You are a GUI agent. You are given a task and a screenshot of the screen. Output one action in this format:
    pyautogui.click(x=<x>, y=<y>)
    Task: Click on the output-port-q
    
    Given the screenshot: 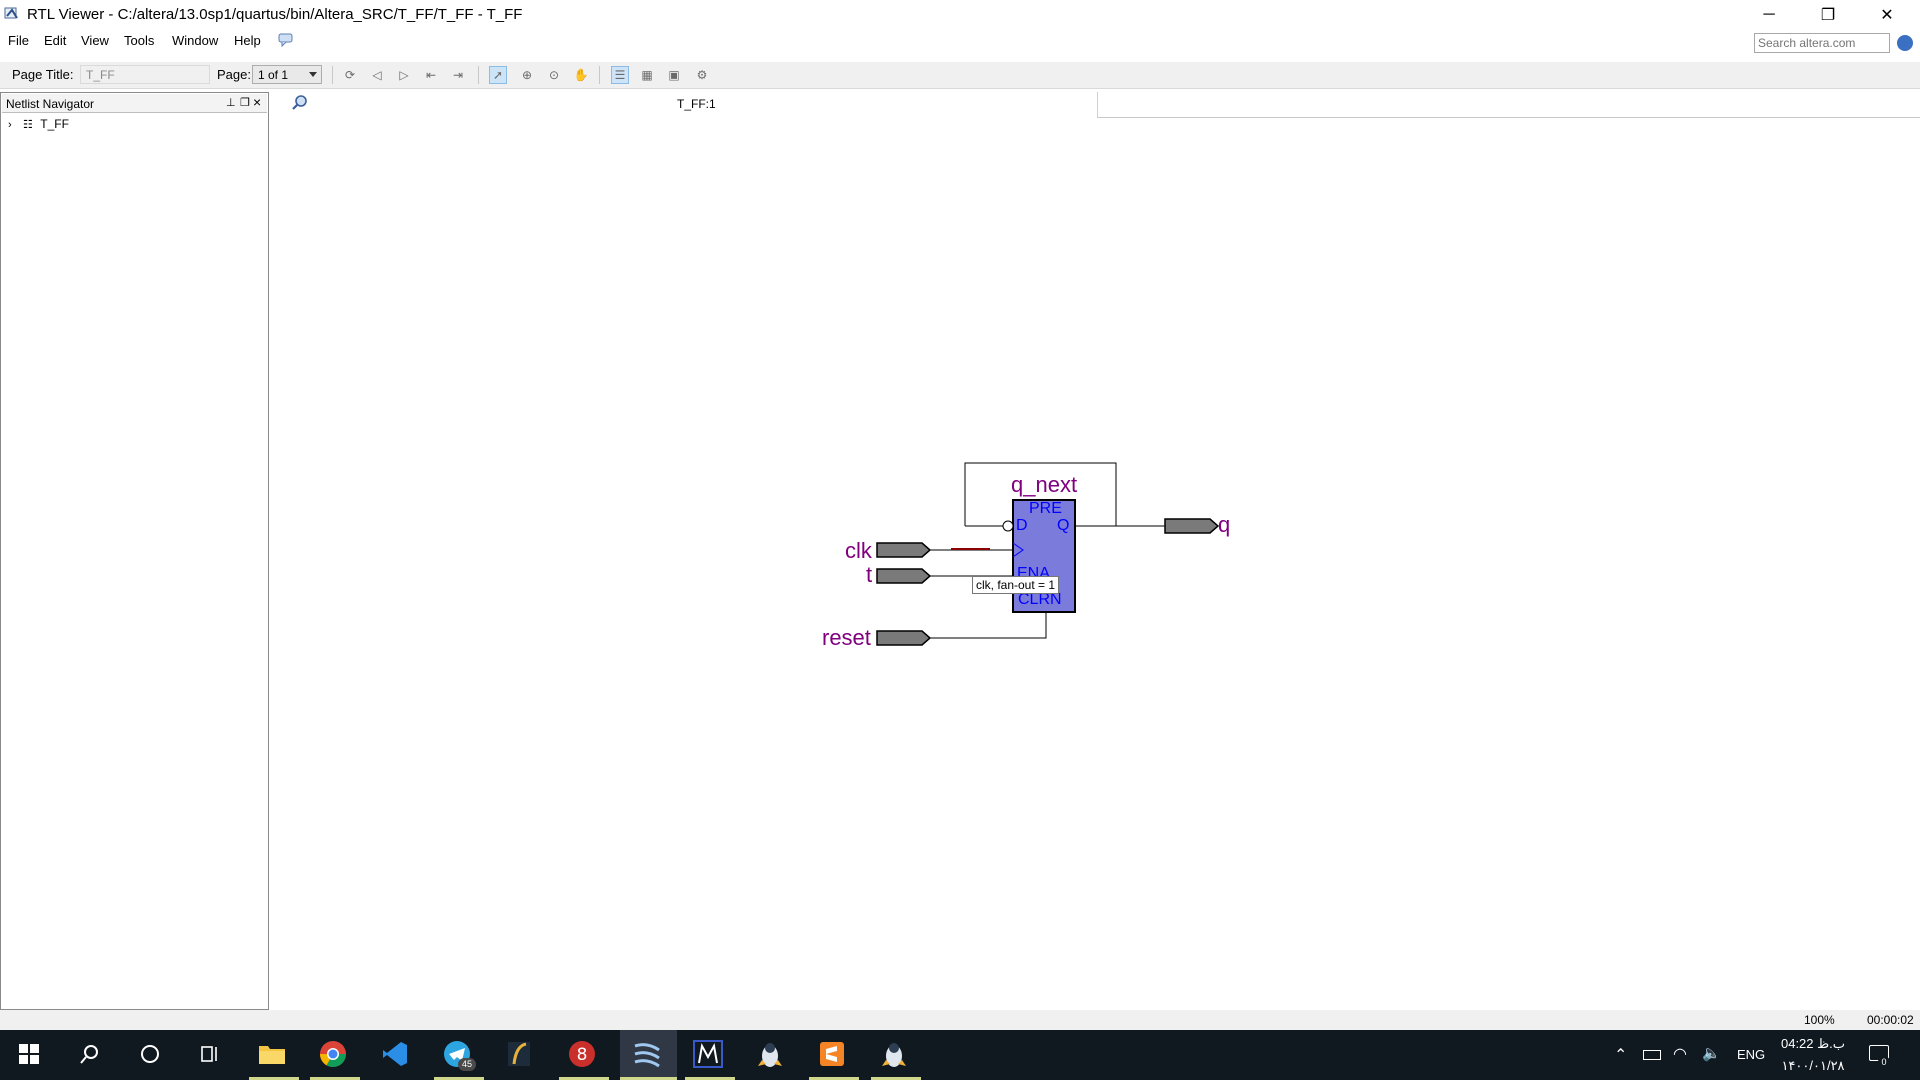 What is the action you would take?
    pyautogui.click(x=1192, y=526)
    